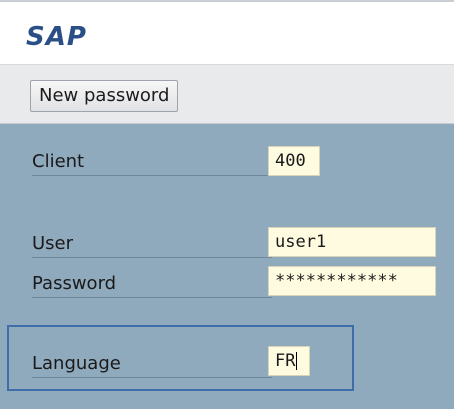 The width and height of the screenshot is (454, 409). What do you see at coordinates (352, 242) in the screenshot?
I see `user-field: user1` at bounding box center [352, 242].